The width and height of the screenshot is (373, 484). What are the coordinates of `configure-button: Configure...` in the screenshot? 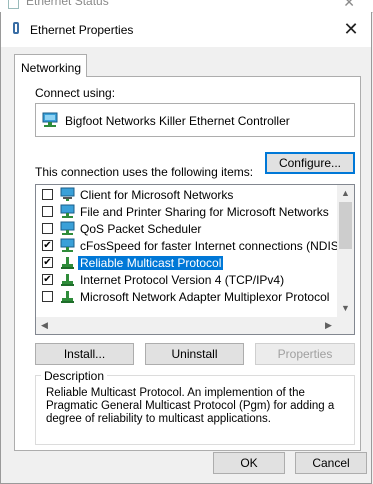 It's located at (310, 163).